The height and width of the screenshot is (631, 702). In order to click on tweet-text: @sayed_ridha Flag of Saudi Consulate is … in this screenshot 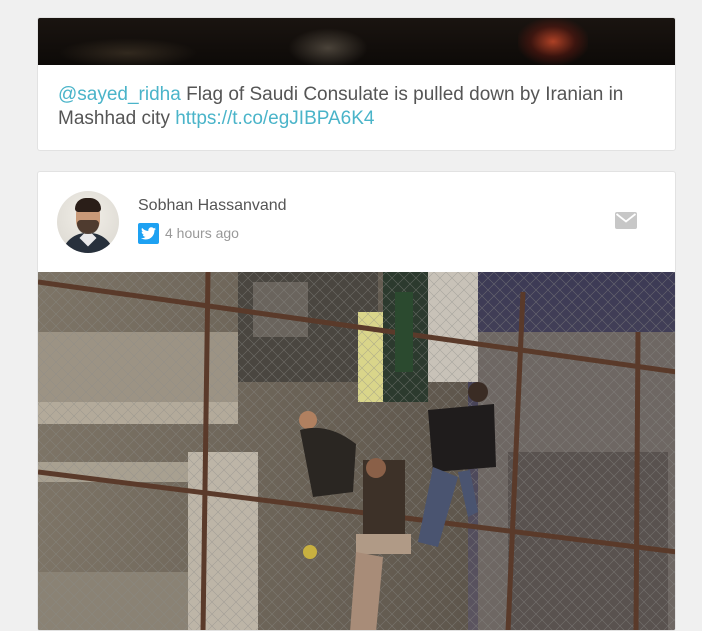, I will do `click(358, 107)`.